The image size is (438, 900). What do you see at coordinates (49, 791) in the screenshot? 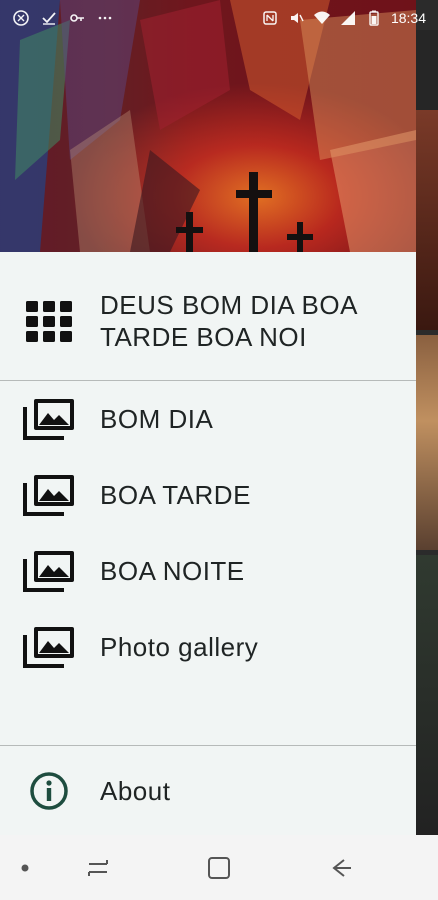
I see `info-icon` at bounding box center [49, 791].